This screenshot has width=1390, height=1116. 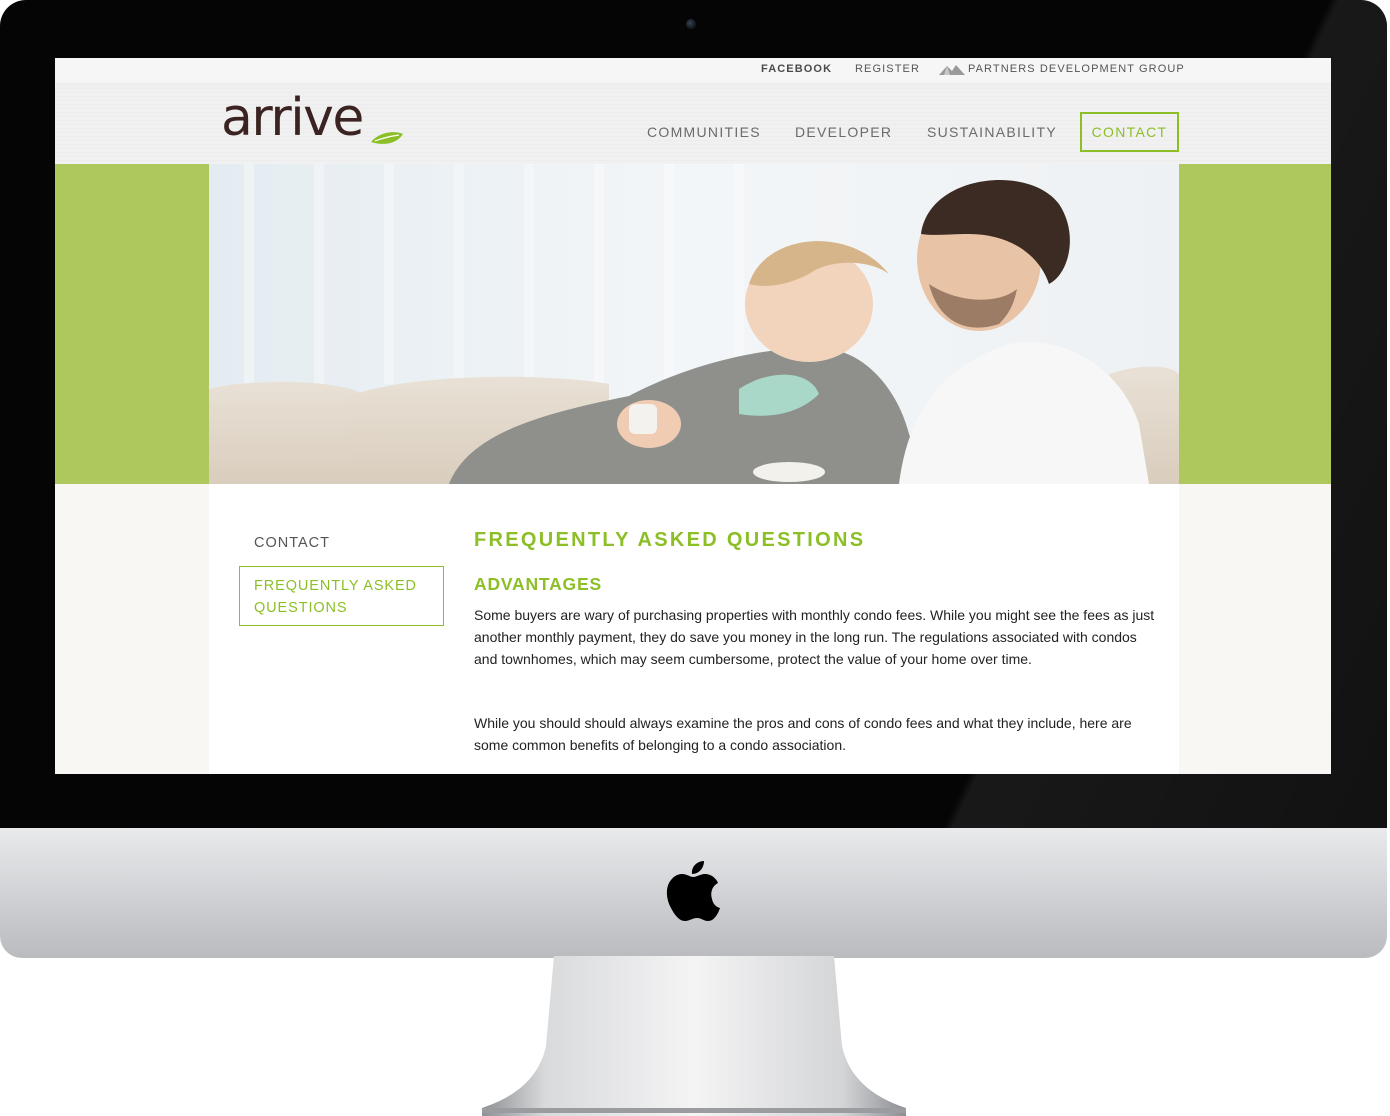 I want to click on section-title: ADVANTAGES, so click(x=538, y=584).